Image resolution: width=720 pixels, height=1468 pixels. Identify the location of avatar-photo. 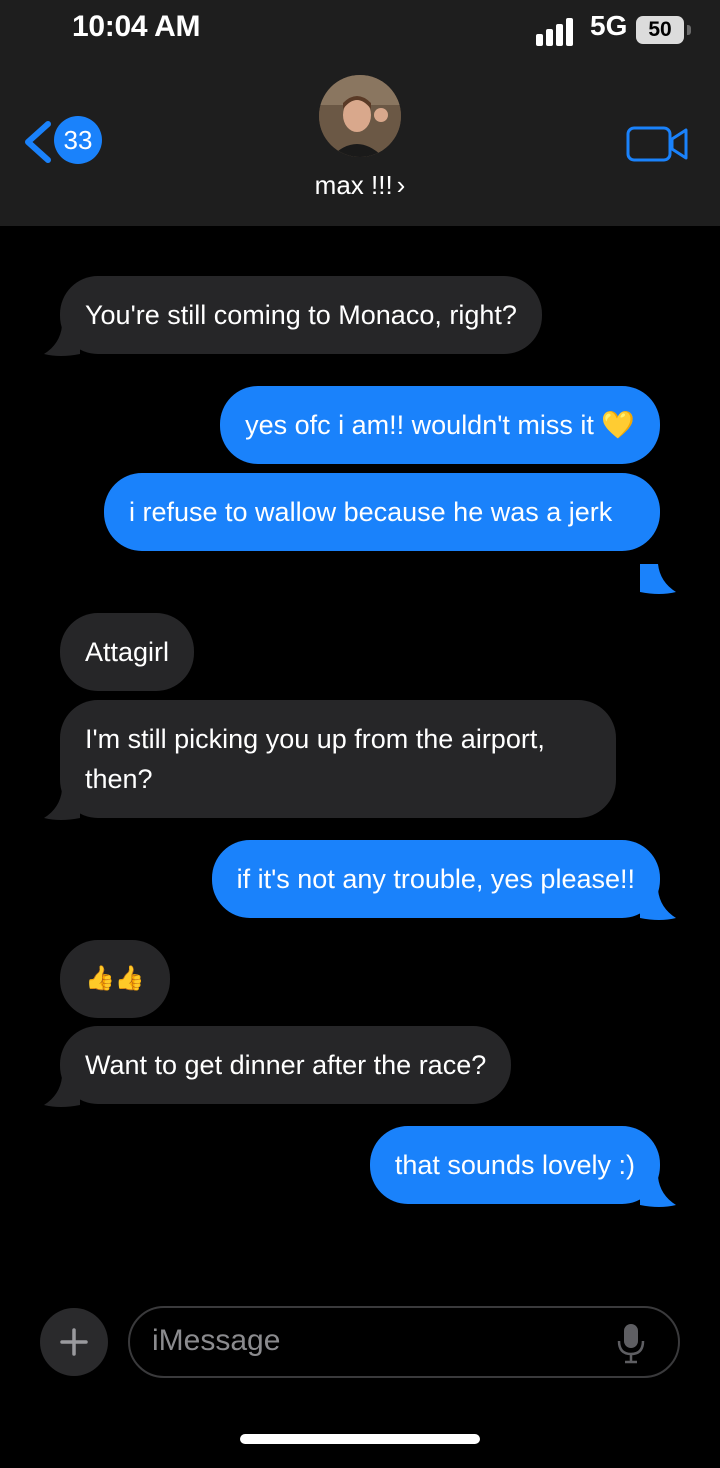
(360, 116).